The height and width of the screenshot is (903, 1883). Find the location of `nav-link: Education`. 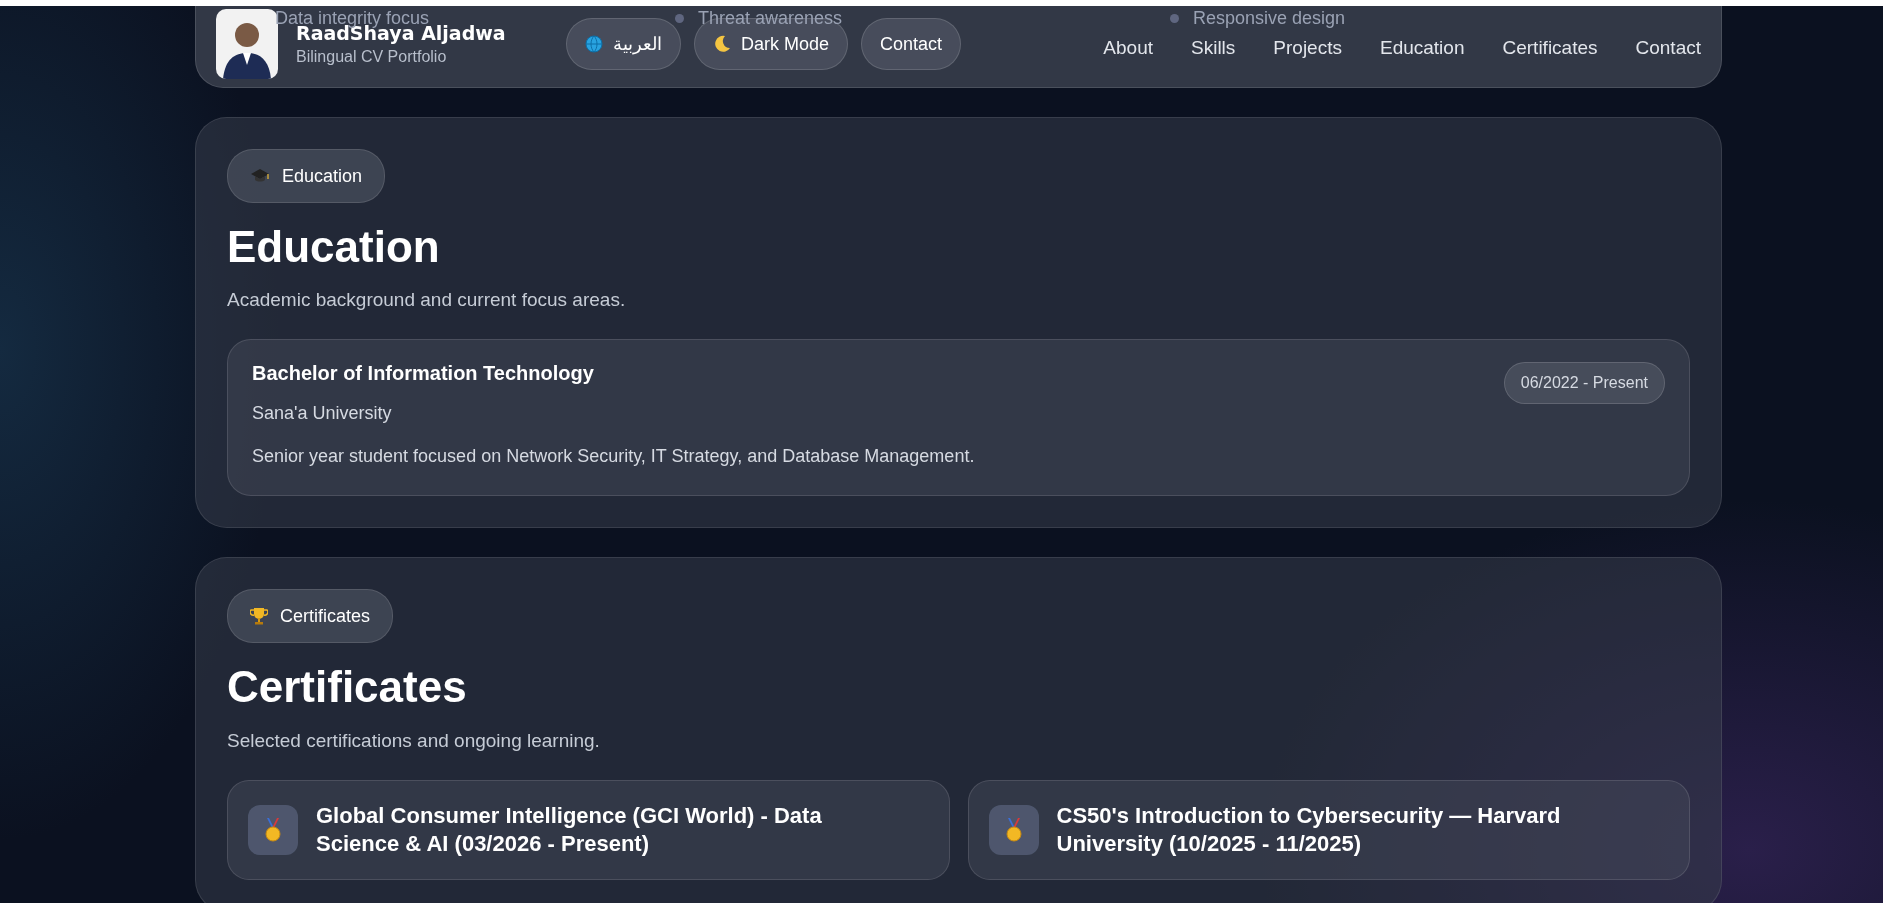

nav-link: Education is located at coordinates (1422, 48).